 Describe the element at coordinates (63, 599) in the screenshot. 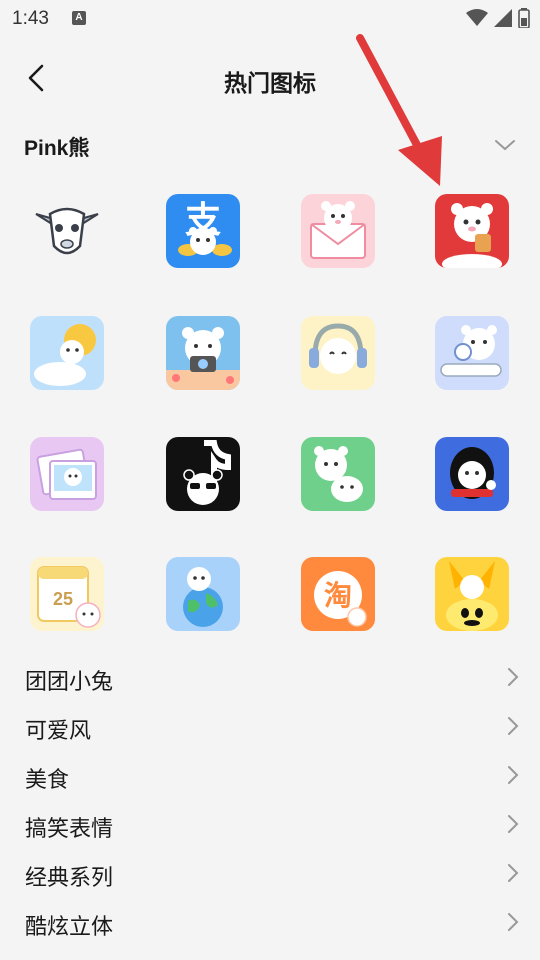

I see `calendar-number: 25` at that location.